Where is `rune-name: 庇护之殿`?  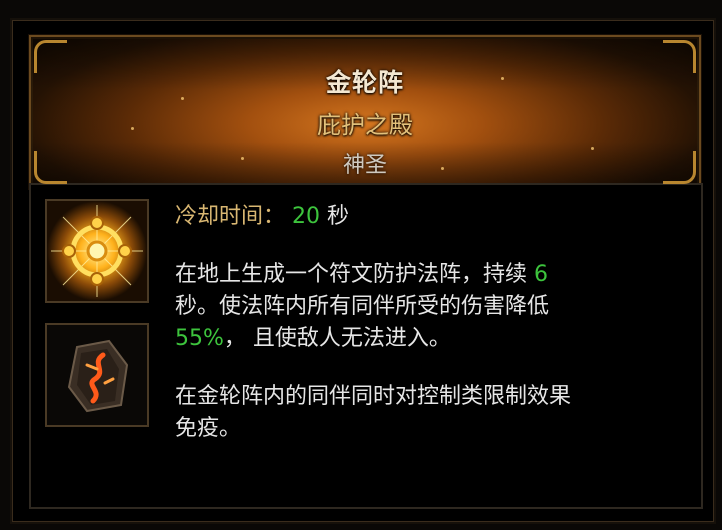 rune-name: 庇护之殿 is located at coordinates (365, 125).